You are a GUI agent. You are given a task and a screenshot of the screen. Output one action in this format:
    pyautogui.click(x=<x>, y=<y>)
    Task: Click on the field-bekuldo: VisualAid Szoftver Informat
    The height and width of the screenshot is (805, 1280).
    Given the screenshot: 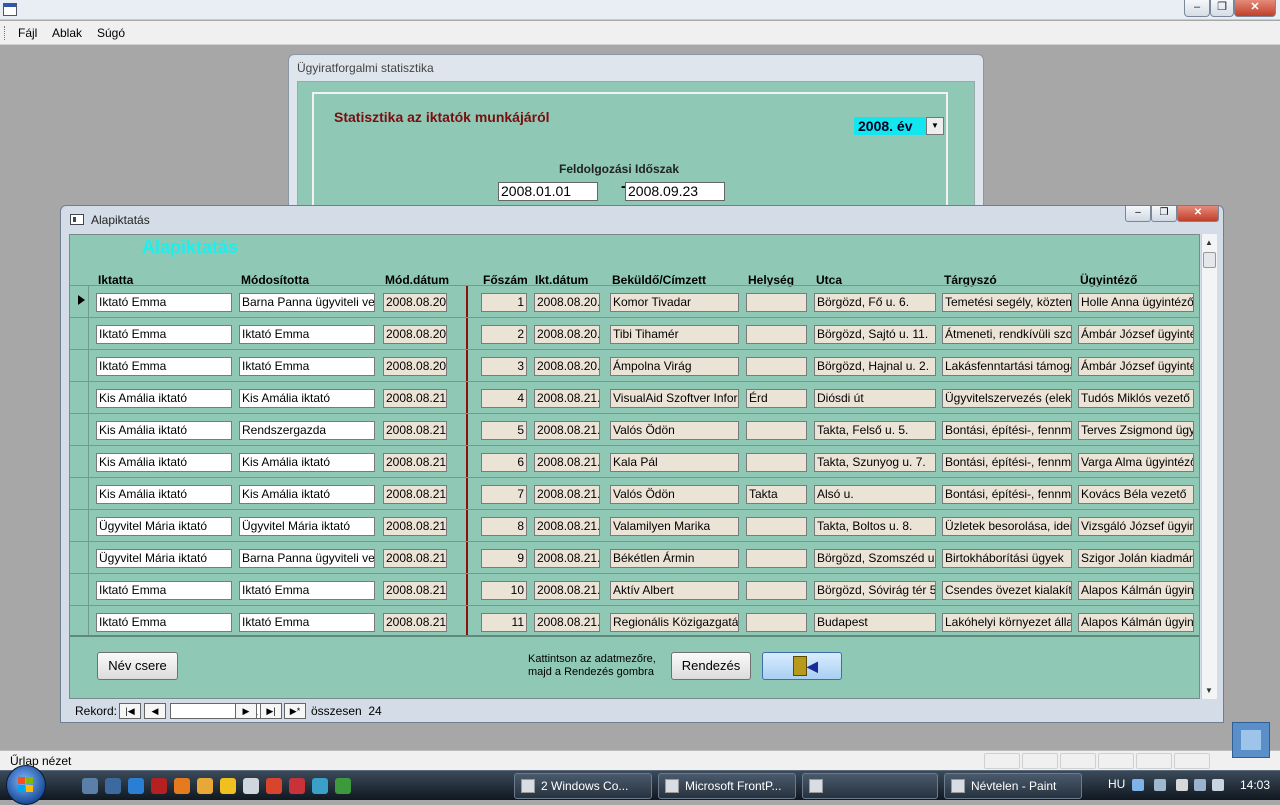 What is the action you would take?
    pyautogui.click(x=674, y=398)
    